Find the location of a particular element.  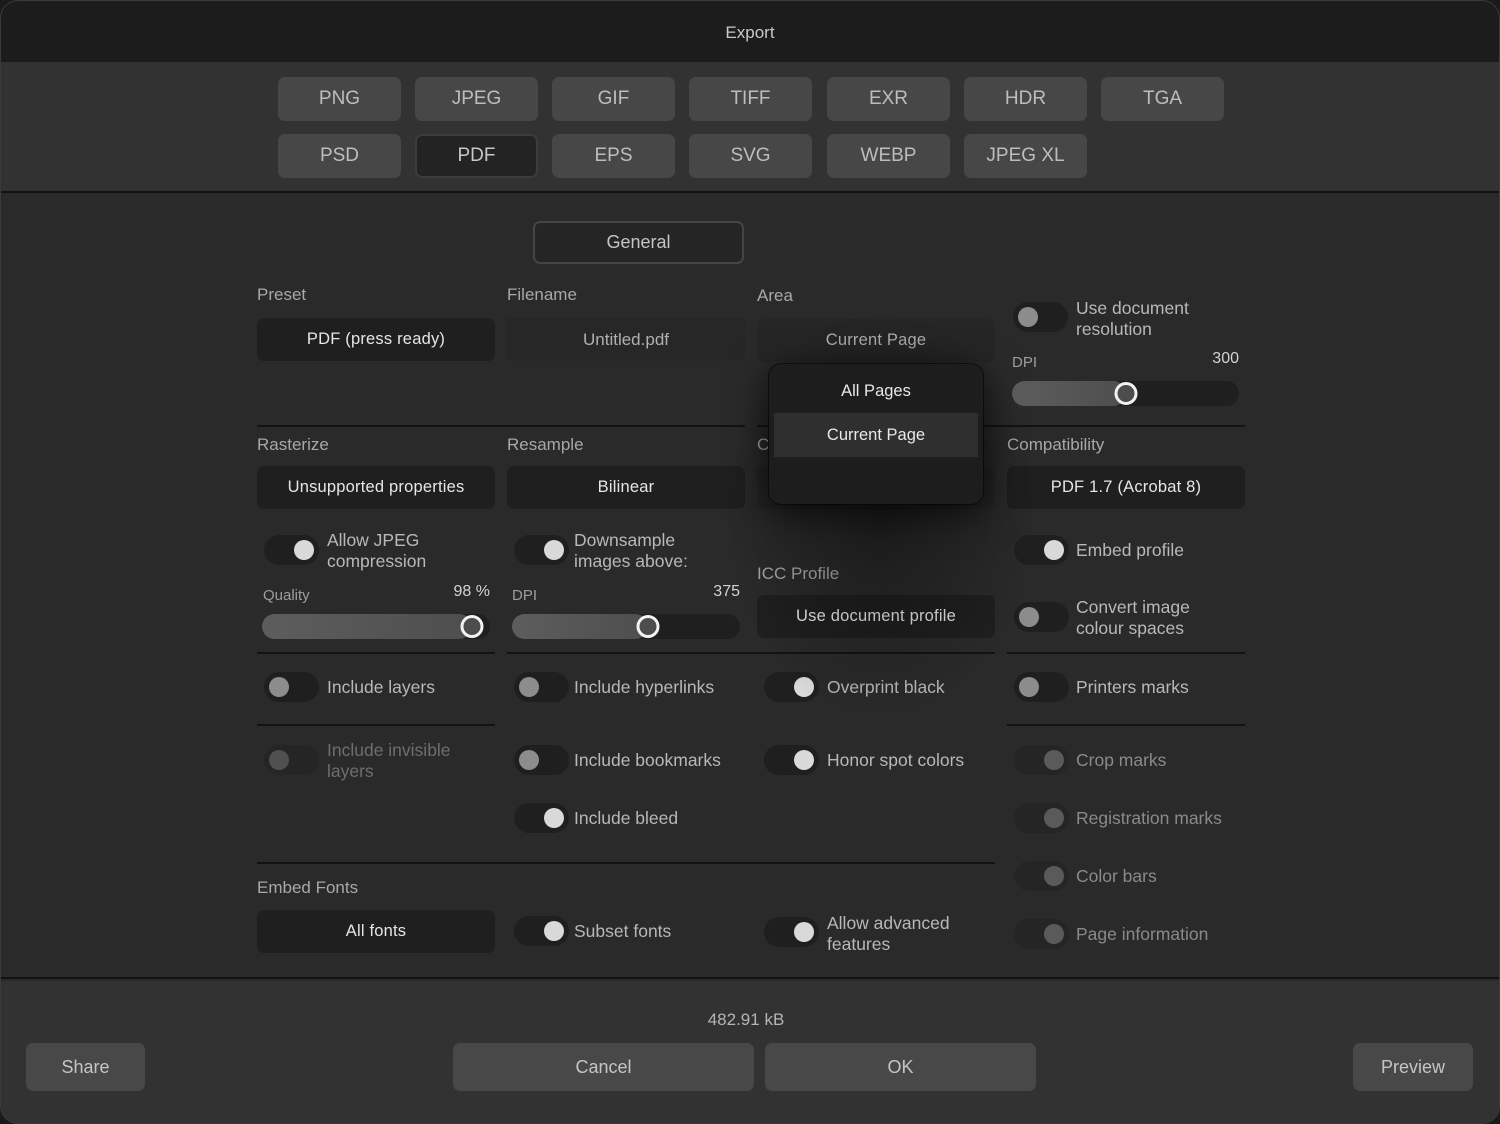

area-option-current-page: Current Page is located at coordinates (876, 435).